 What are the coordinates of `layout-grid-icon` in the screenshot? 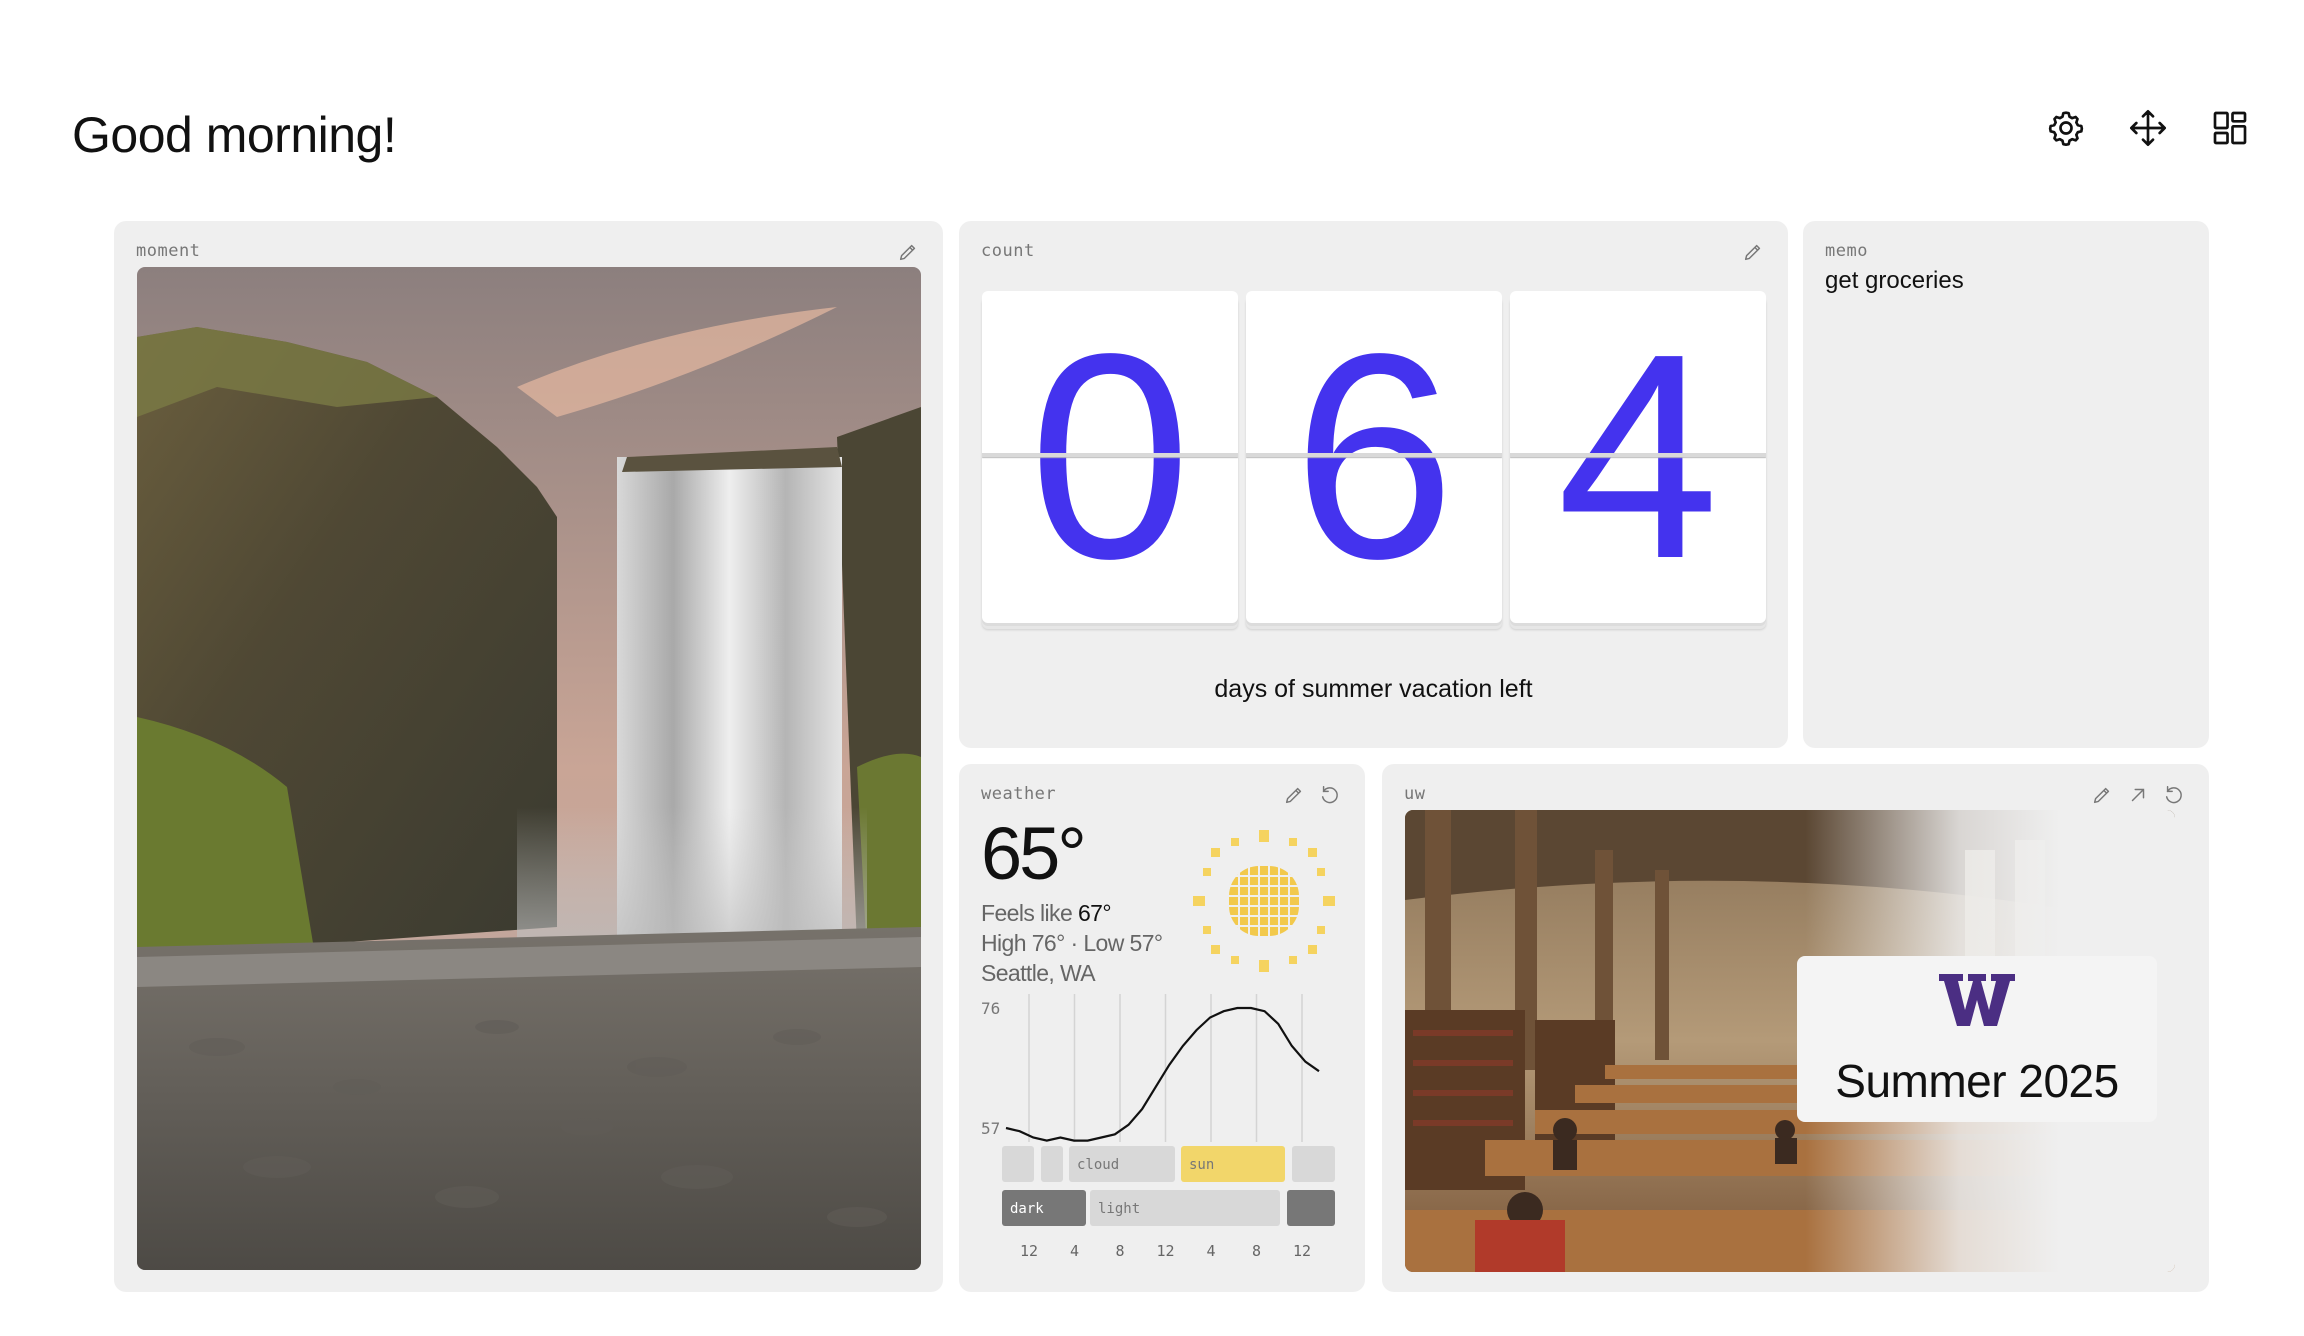 It's located at (2230, 128).